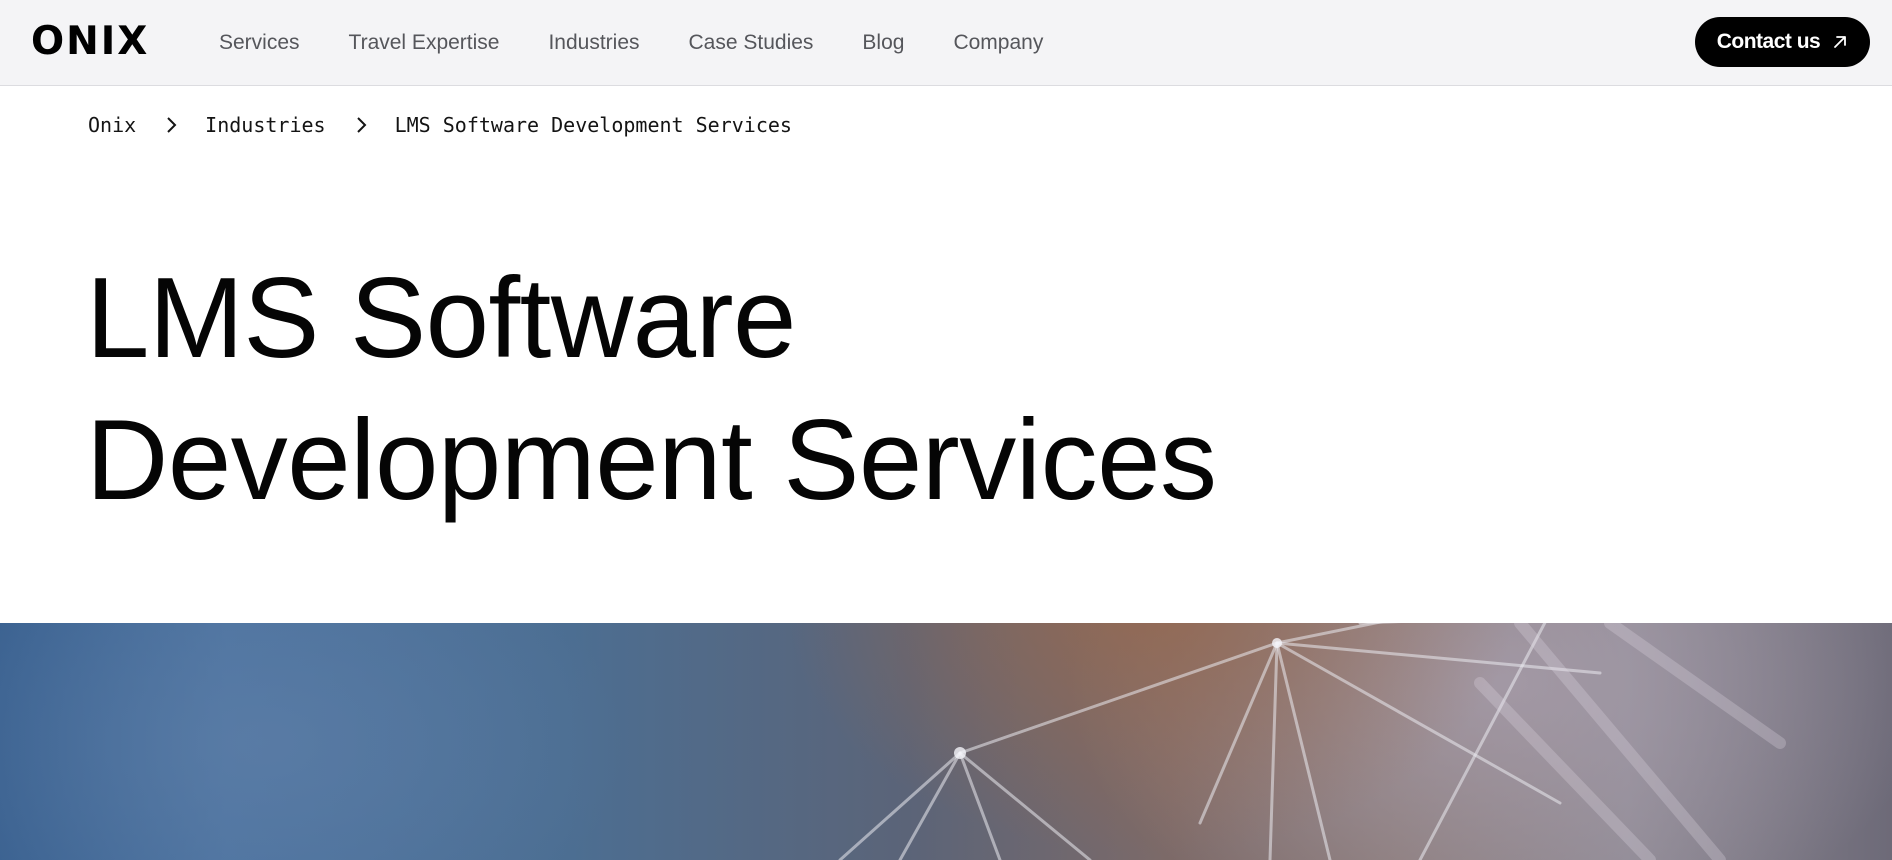  What do you see at coordinates (259, 43) in the screenshot?
I see `nav-item-services: Services` at bounding box center [259, 43].